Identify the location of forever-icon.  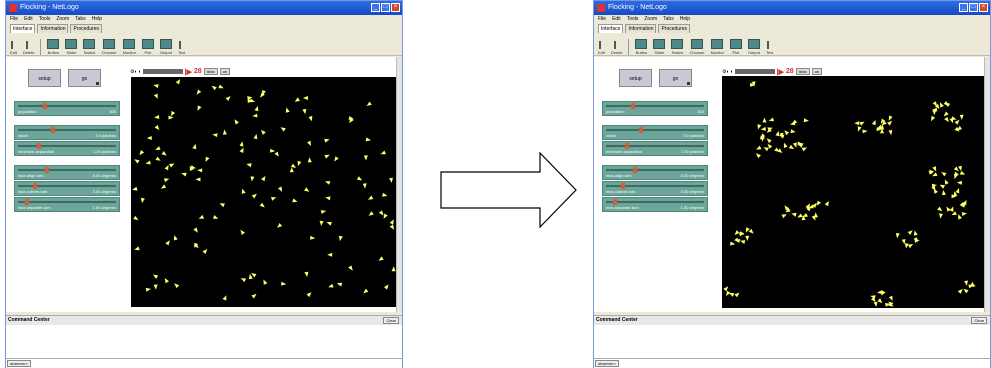
(688, 83).